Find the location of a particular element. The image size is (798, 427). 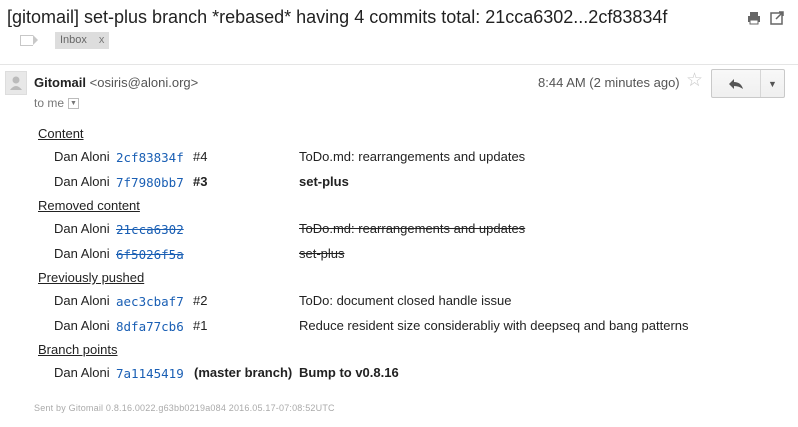

commit-index: #4 is located at coordinates (200, 156).